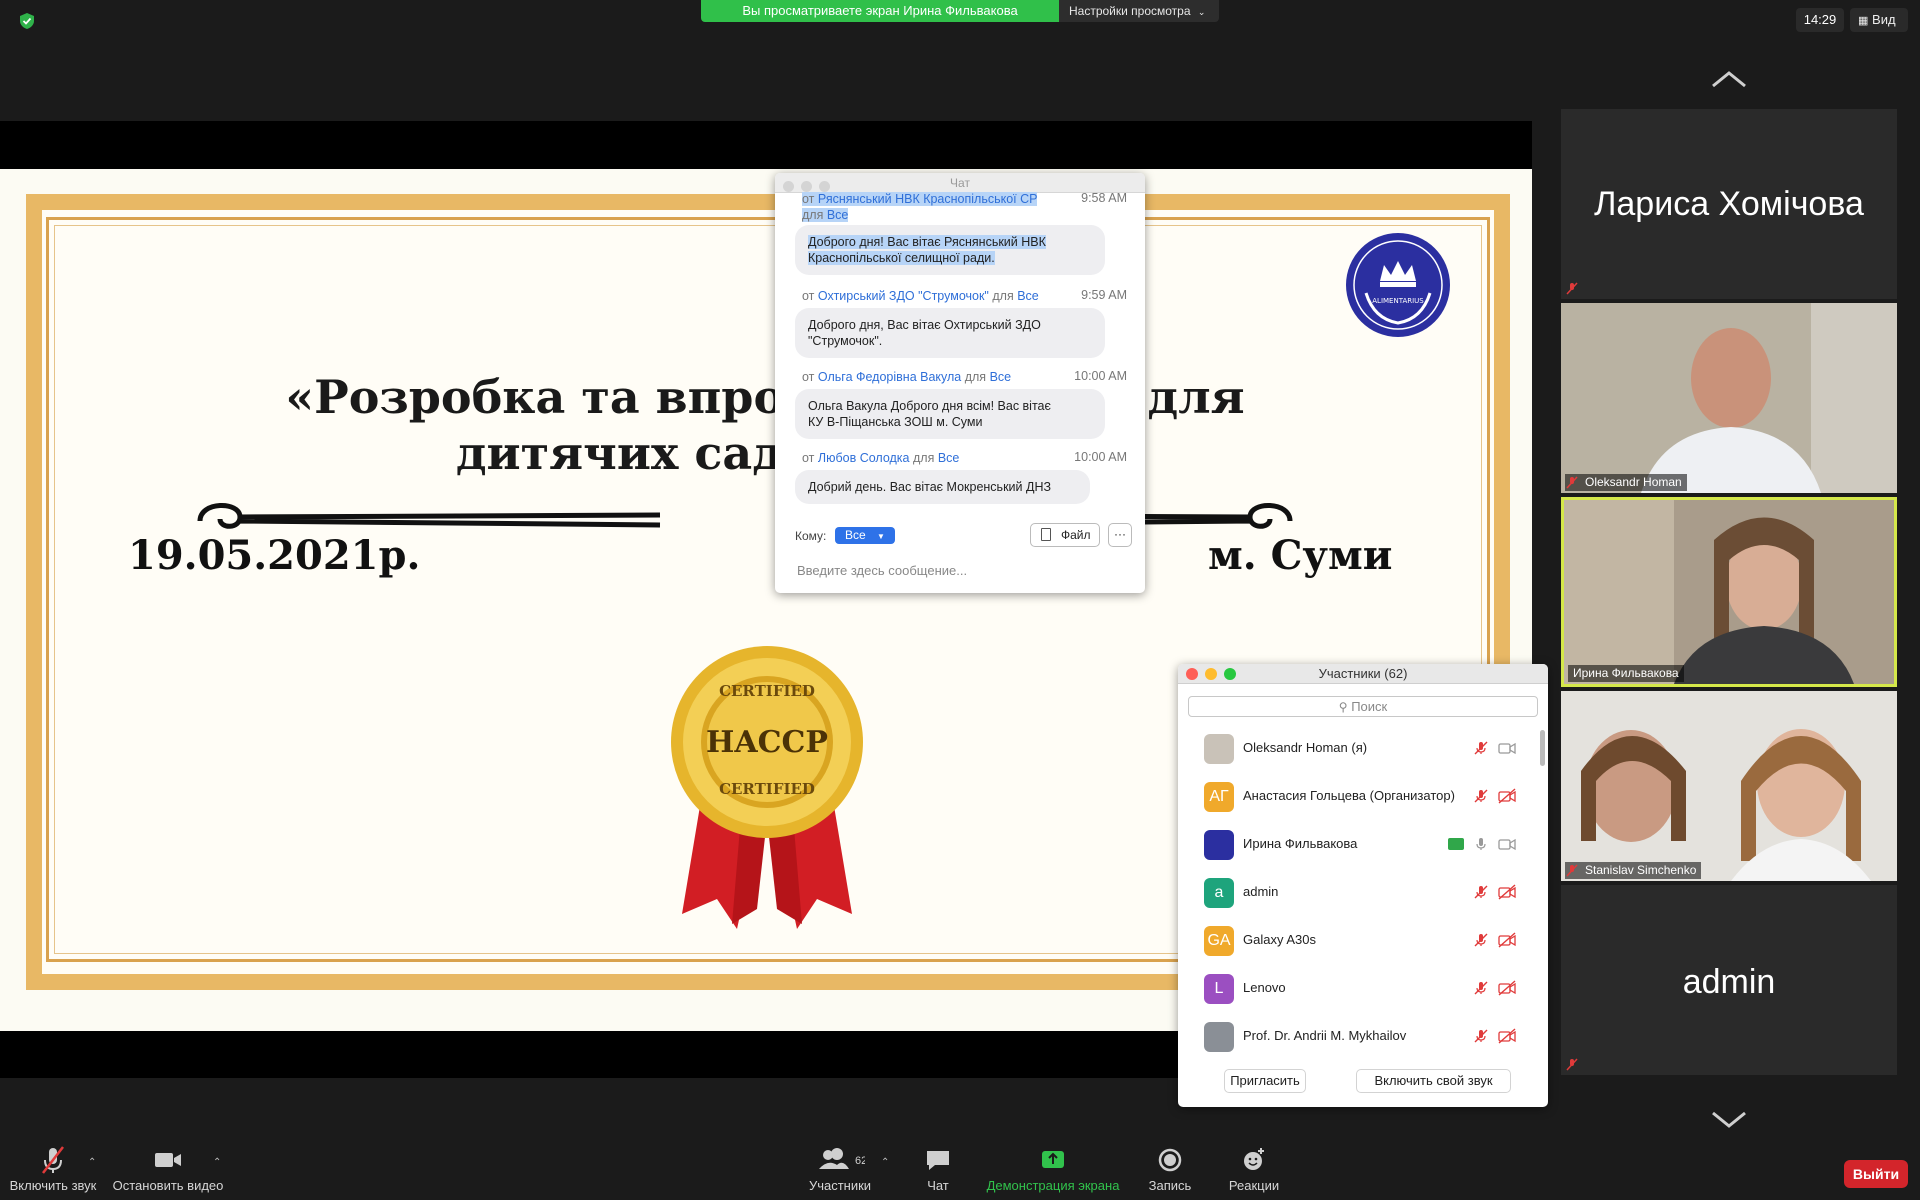 The height and width of the screenshot is (1200, 1920). What do you see at coordinates (1254, 1171) in the screenshot?
I see `reactions-button: Реакции` at bounding box center [1254, 1171].